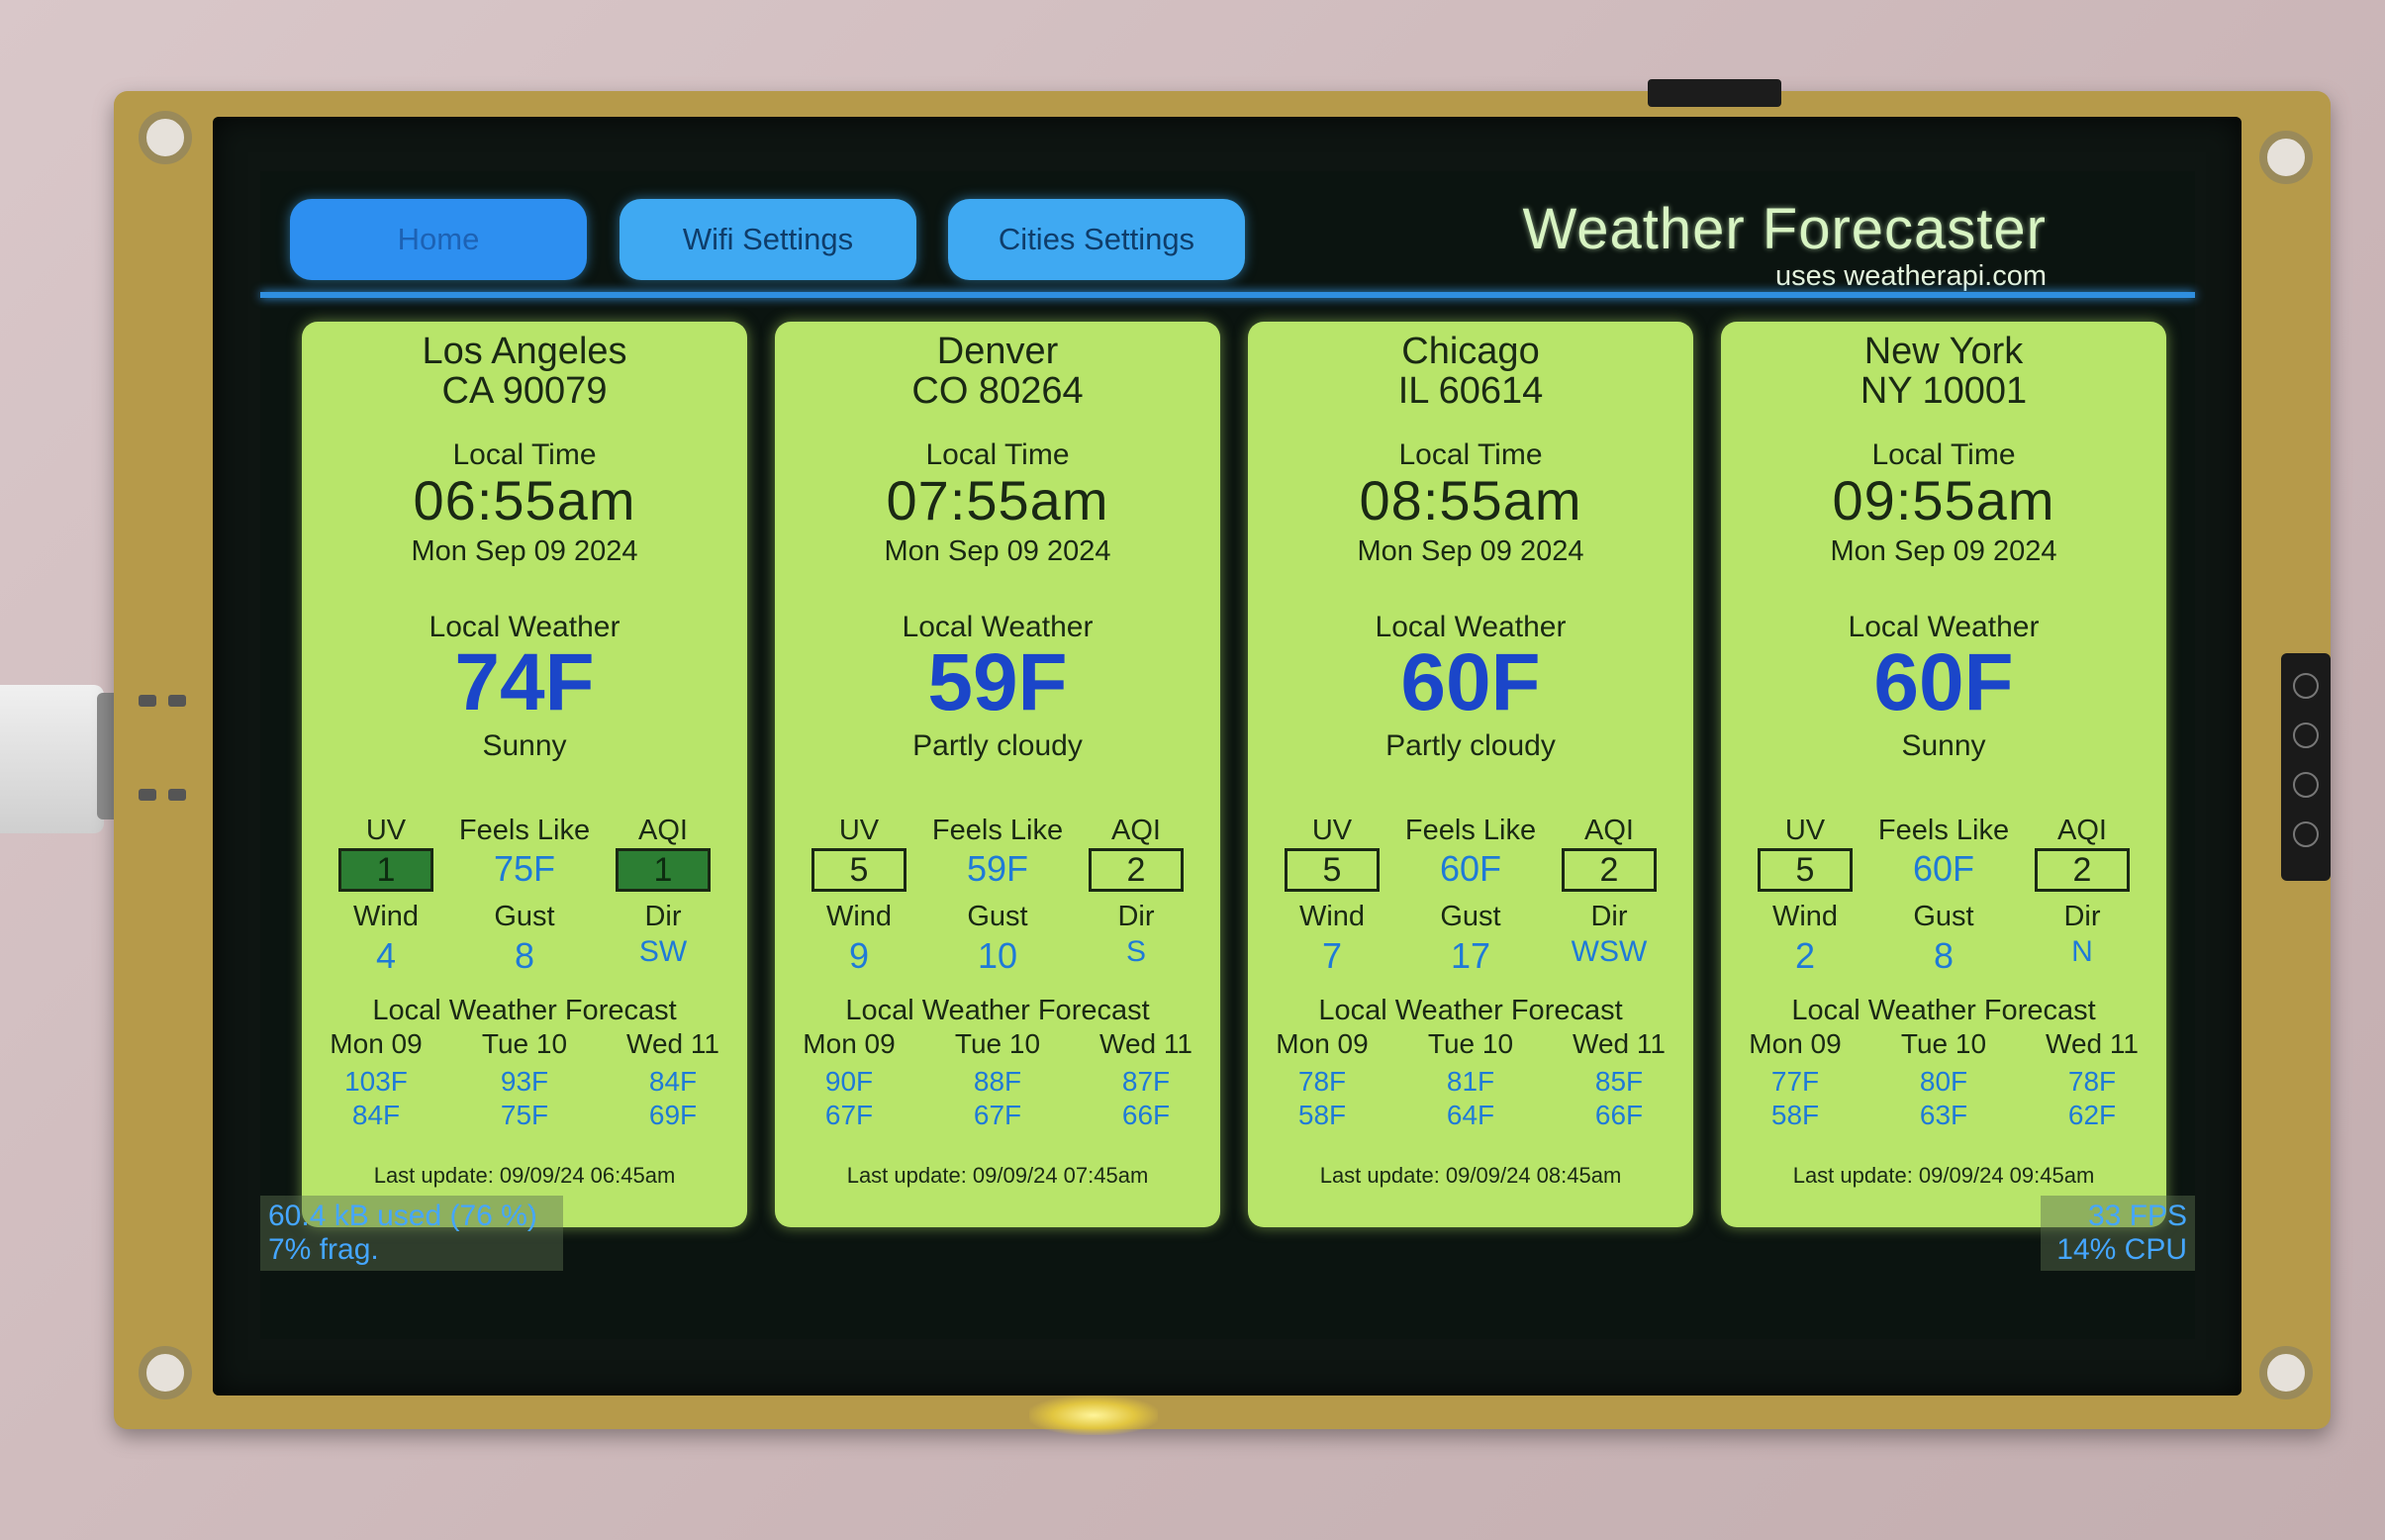 Image resolution: width=2385 pixels, height=1540 pixels. I want to click on city-zip: IL 60614, so click(1471, 391).